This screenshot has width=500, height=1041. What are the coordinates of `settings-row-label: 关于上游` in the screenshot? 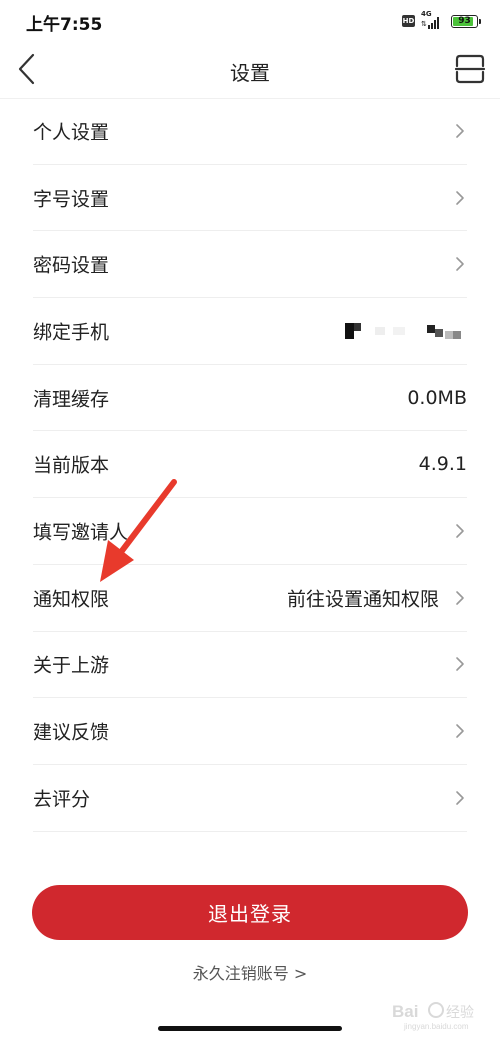 It's located at (71, 665).